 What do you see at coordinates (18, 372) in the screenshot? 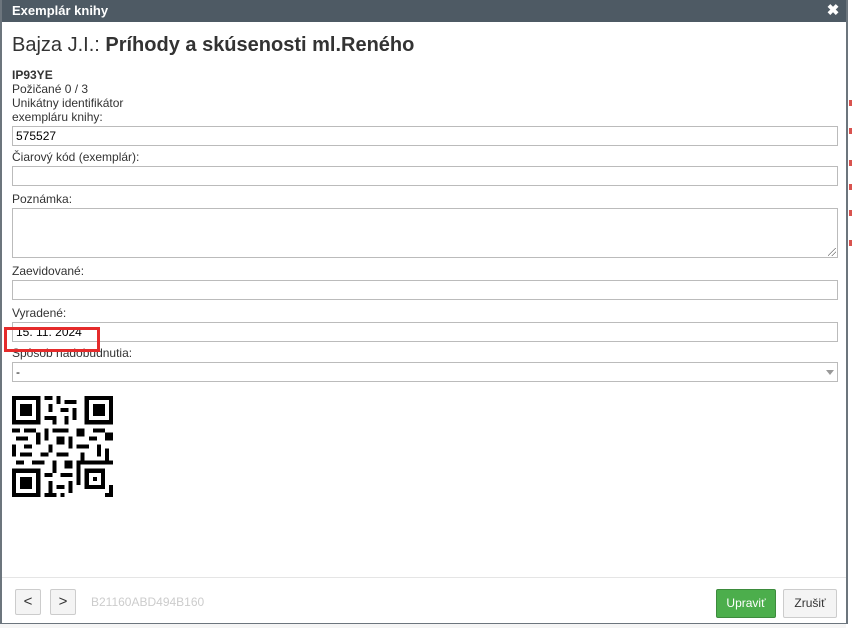
I see `acquisition-value: -` at bounding box center [18, 372].